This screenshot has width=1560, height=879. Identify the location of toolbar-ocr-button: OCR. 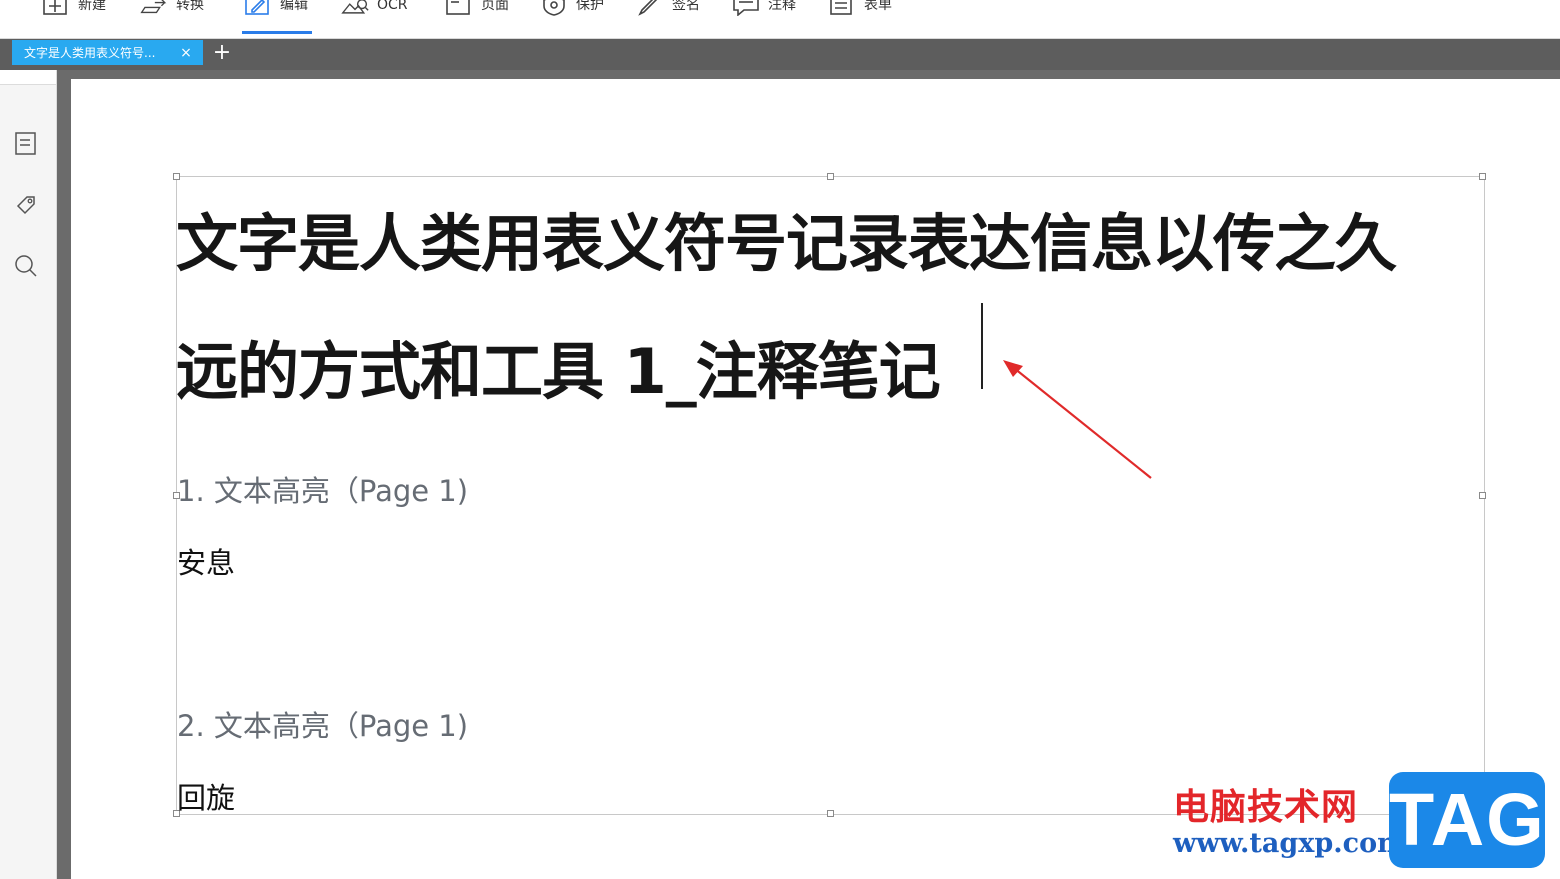
(374, 17).